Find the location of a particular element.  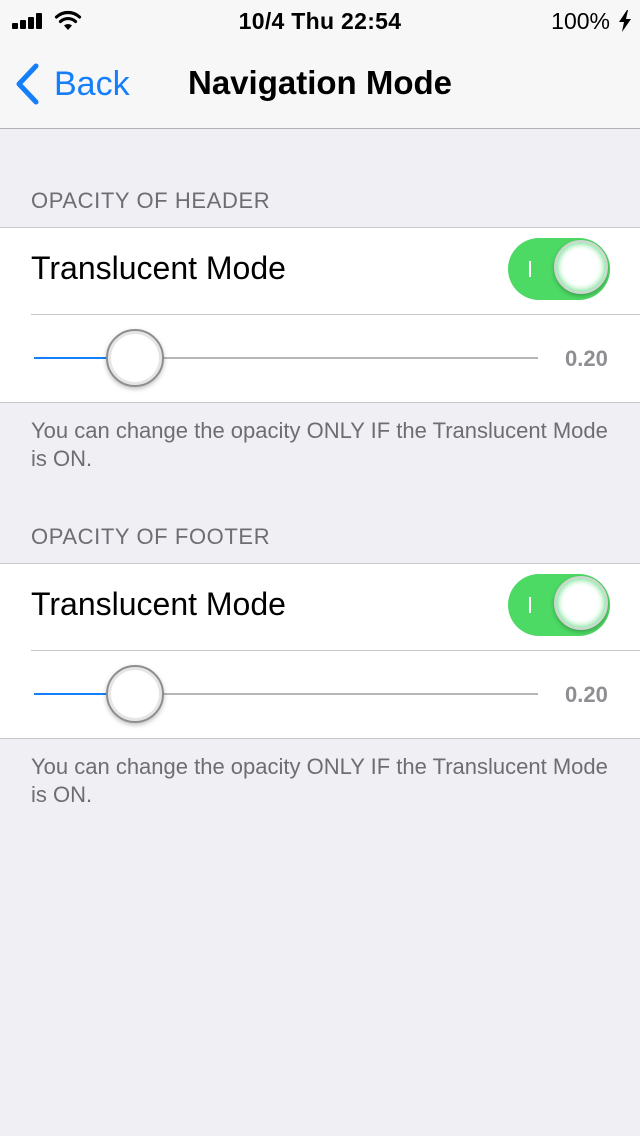

footer-translucent-toggle is located at coordinates (559, 605).